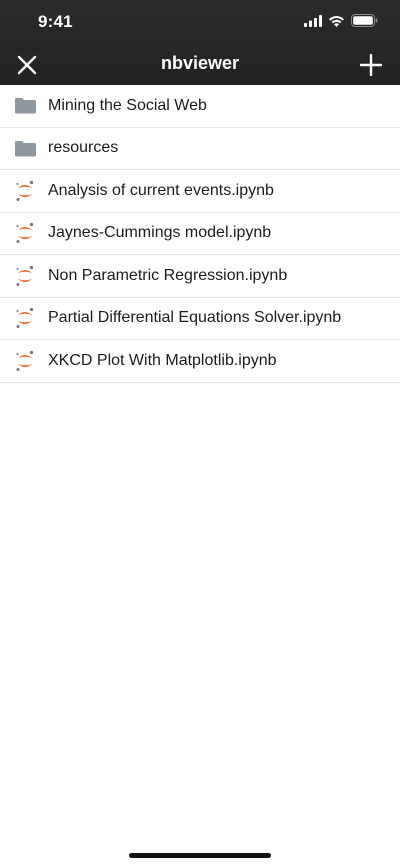 The image size is (400, 866). Describe the element at coordinates (168, 275) in the screenshot. I see `list-item-label: Non Parametric Regression.ipynb` at that location.